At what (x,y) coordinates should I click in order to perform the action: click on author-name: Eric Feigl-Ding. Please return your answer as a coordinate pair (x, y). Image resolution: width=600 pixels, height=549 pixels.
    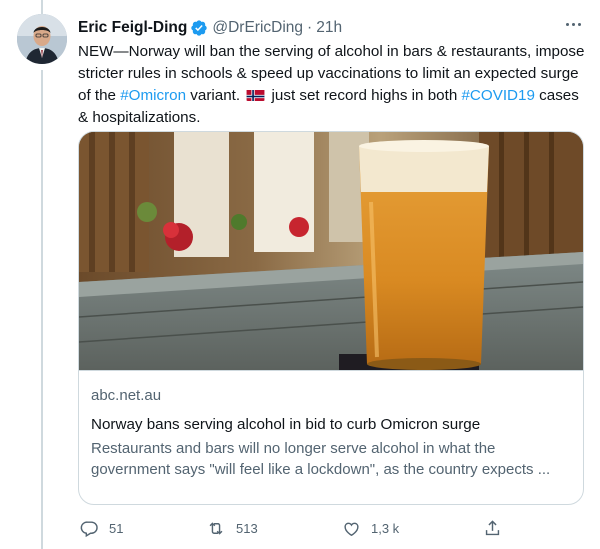
    Looking at the image, I should click on (132, 28).